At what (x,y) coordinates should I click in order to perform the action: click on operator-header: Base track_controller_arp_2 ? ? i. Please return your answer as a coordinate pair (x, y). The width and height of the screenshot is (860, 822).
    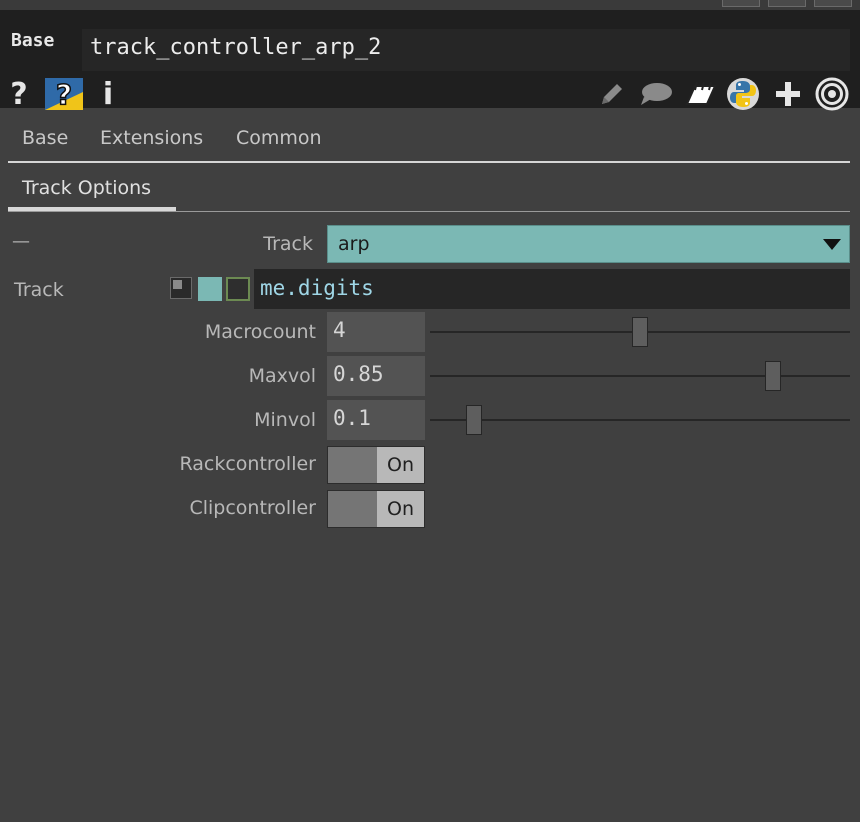
    Looking at the image, I should click on (430, 61).